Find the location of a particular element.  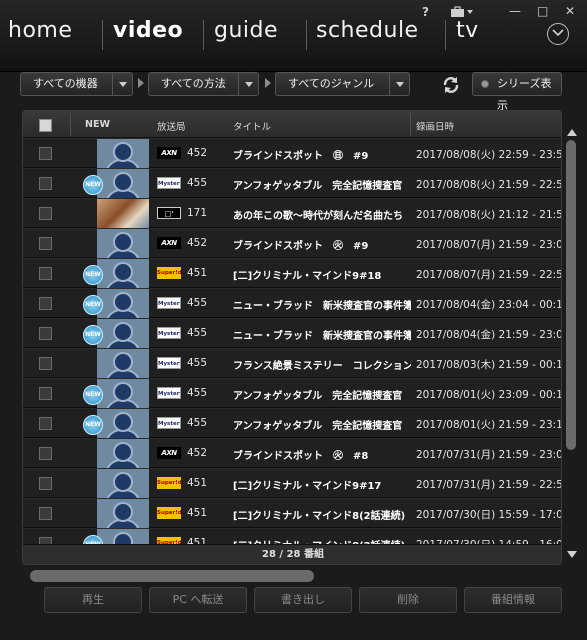

nav-guide: guide is located at coordinates (246, 30).